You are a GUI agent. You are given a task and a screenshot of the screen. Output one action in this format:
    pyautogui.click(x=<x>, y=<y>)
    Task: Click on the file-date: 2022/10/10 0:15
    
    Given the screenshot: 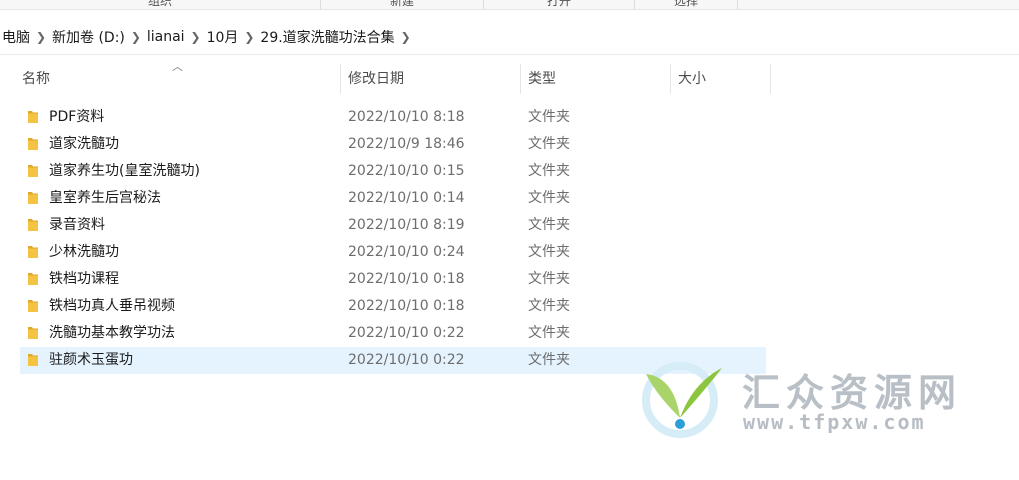 What is the action you would take?
    pyautogui.click(x=406, y=171)
    